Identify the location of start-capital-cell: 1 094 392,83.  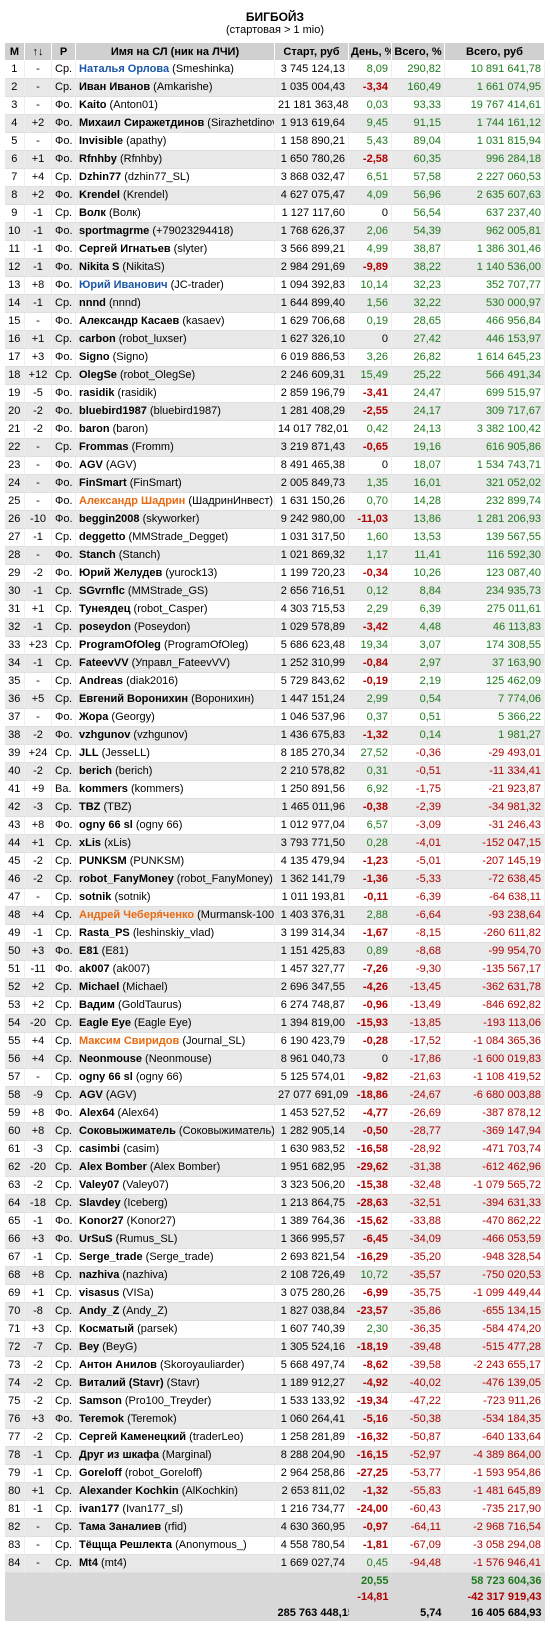
(311, 285).